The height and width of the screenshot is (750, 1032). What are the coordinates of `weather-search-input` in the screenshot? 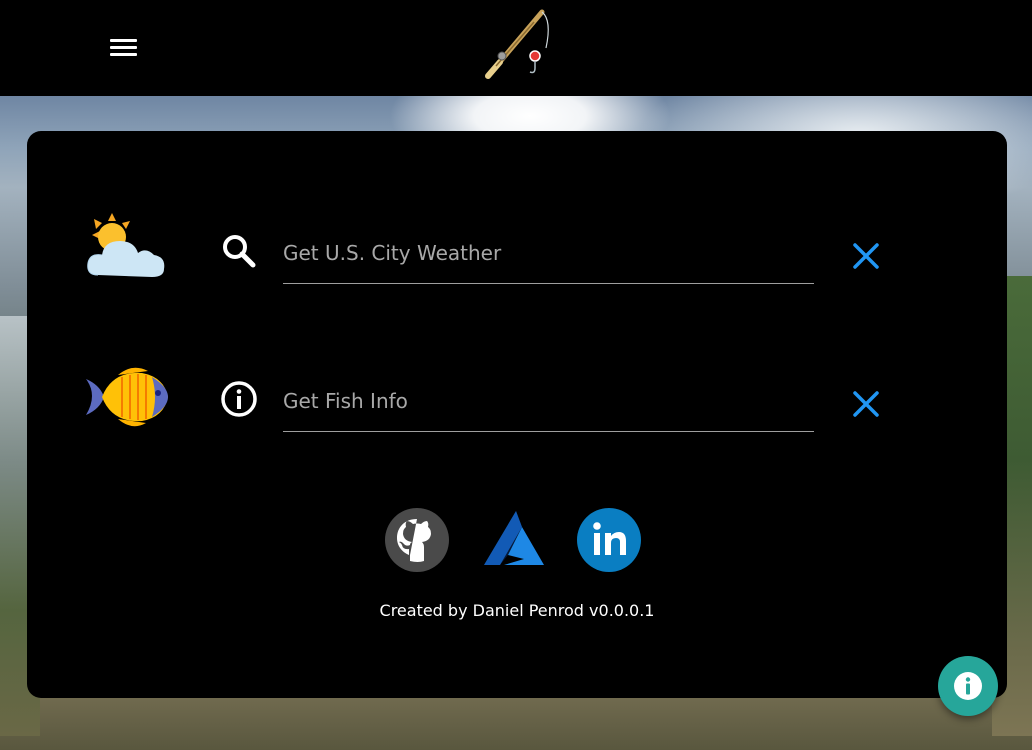 It's located at (548, 253).